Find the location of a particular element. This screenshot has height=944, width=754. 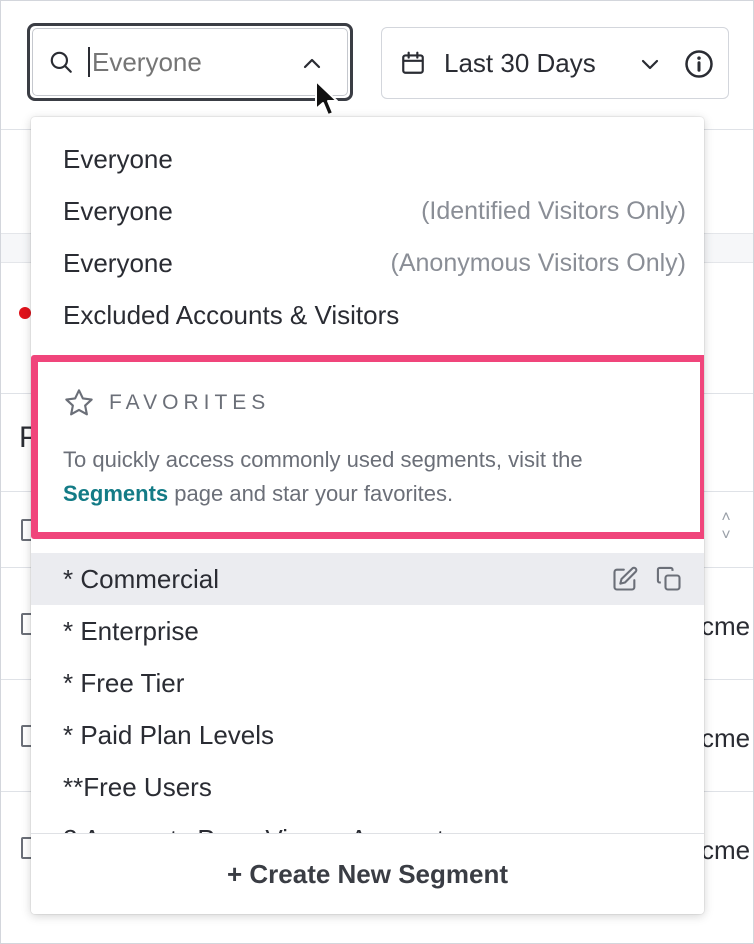

segment-item-accounts-page-viewer: 2 Accounts Page Viewer Accounts is located at coordinates (367, 823).